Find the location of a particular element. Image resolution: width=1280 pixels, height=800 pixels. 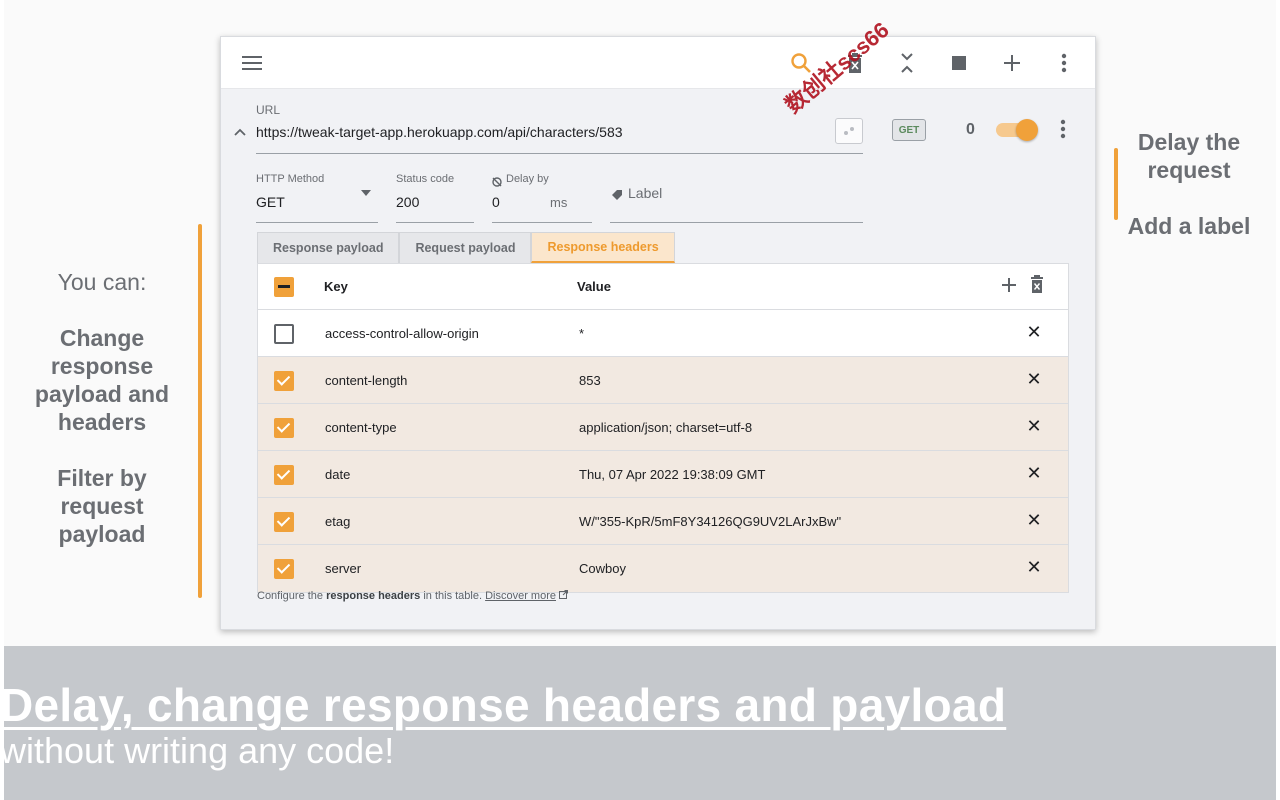

dropdown-caret-icon is located at coordinates (366, 193).